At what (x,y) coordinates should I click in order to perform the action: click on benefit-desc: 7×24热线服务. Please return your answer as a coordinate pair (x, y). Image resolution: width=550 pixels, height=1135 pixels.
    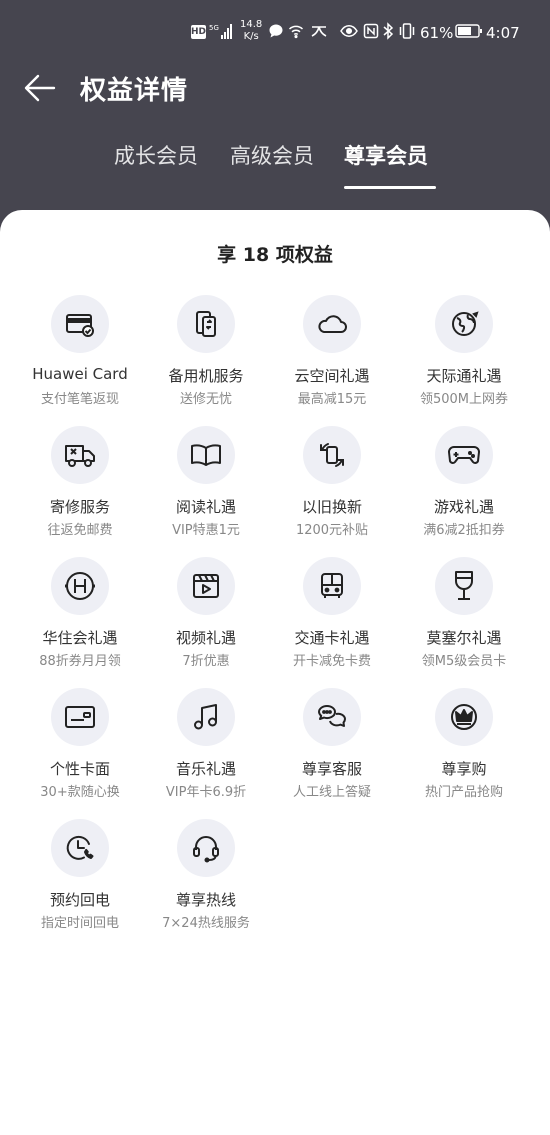
    Looking at the image, I should click on (206, 923).